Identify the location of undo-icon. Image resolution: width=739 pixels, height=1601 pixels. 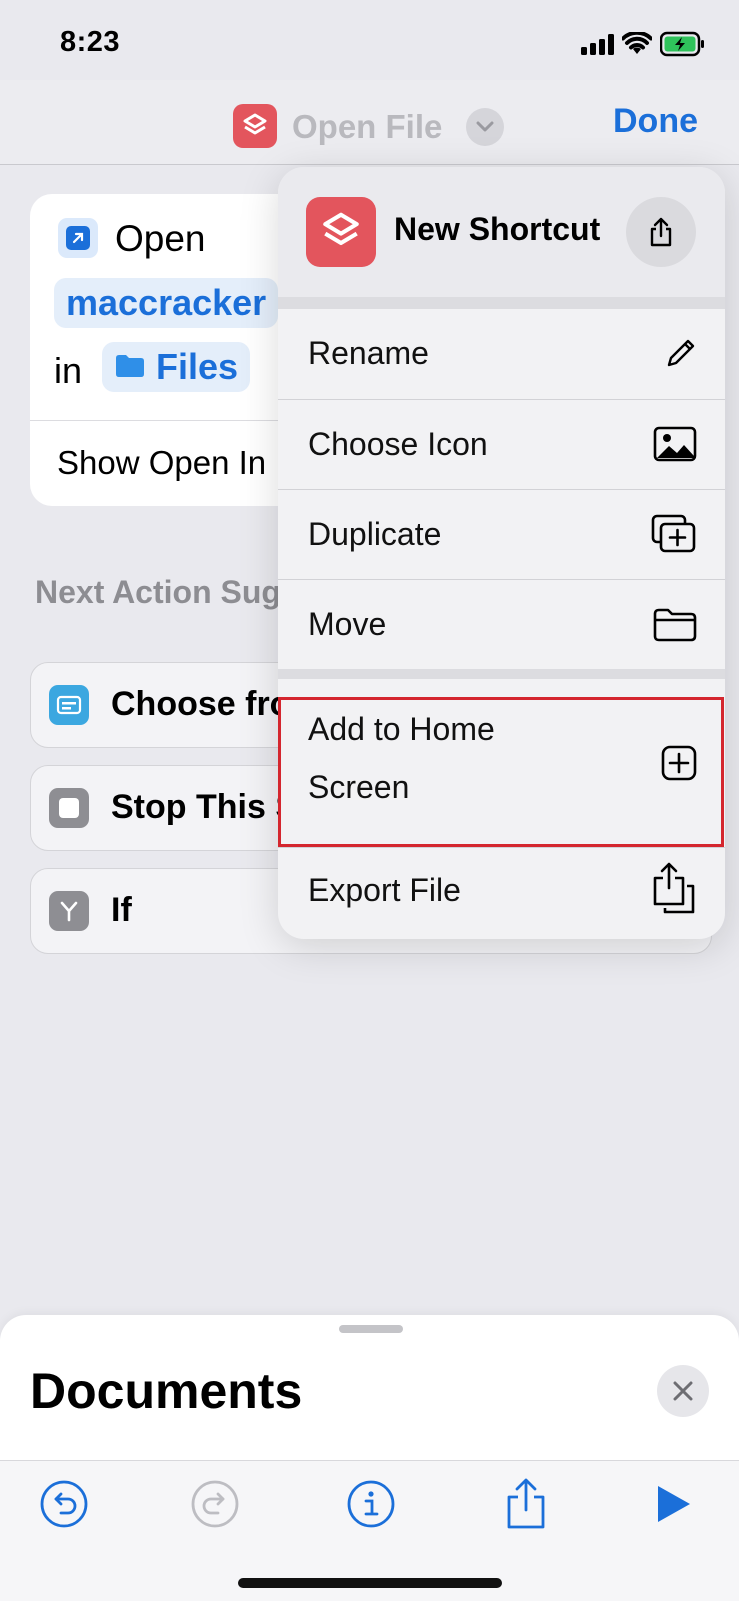
(64, 1504).